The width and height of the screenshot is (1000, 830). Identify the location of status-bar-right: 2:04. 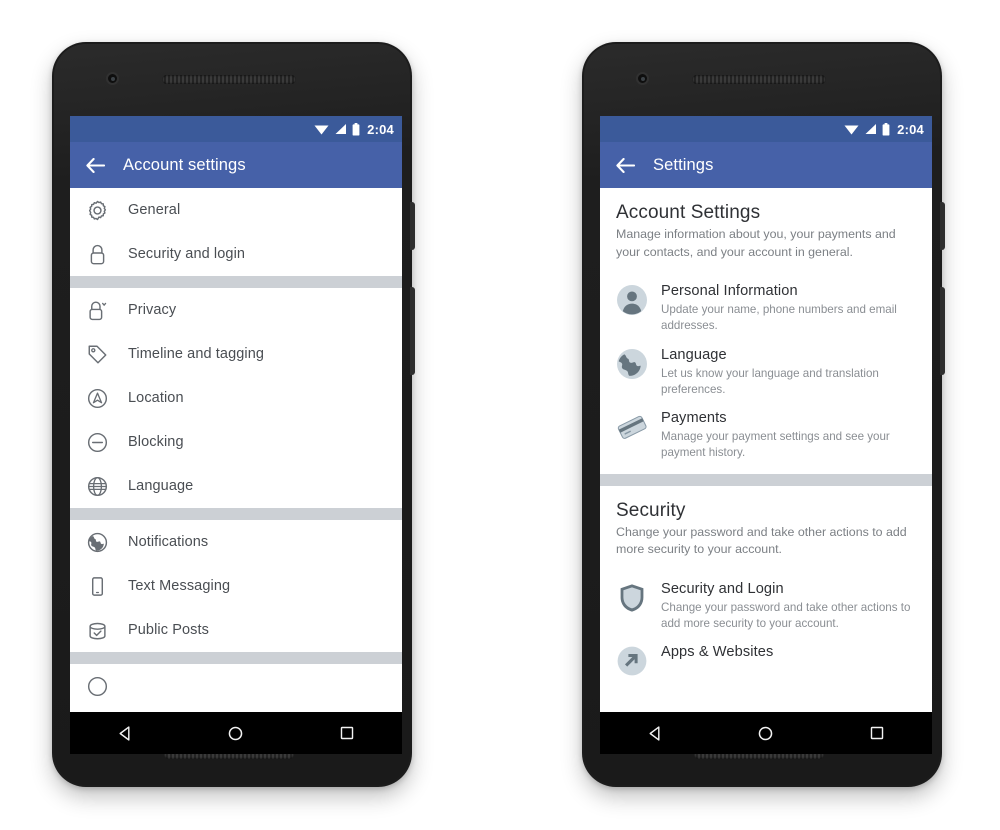
(766, 129).